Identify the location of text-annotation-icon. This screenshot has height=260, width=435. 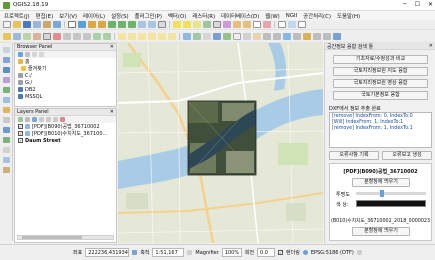
(267, 24).